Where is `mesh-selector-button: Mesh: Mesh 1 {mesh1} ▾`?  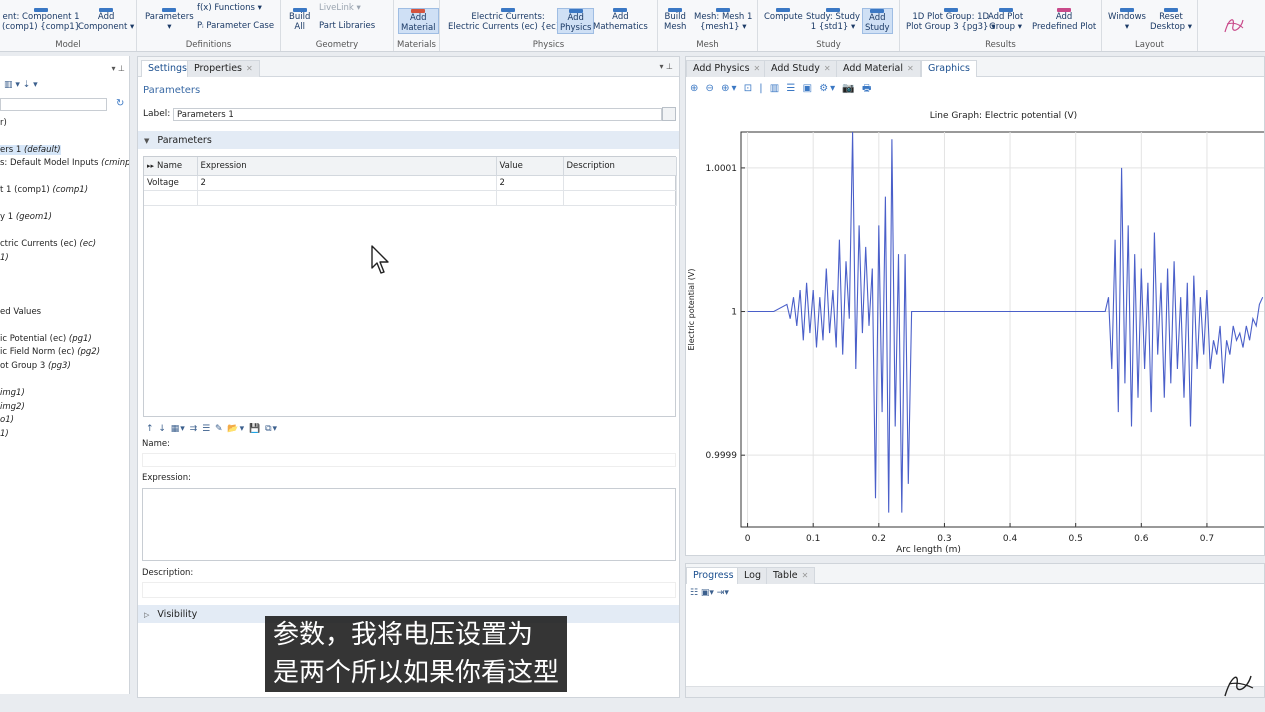
mesh-selector-button: Mesh: Mesh 1 {mesh1} ▾ is located at coordinates (723, 20).